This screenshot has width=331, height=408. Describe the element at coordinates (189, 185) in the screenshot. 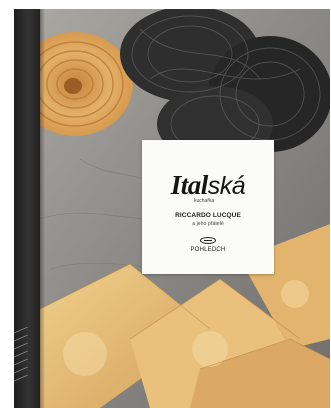

I see `book-title-bold: Ital` at that location.